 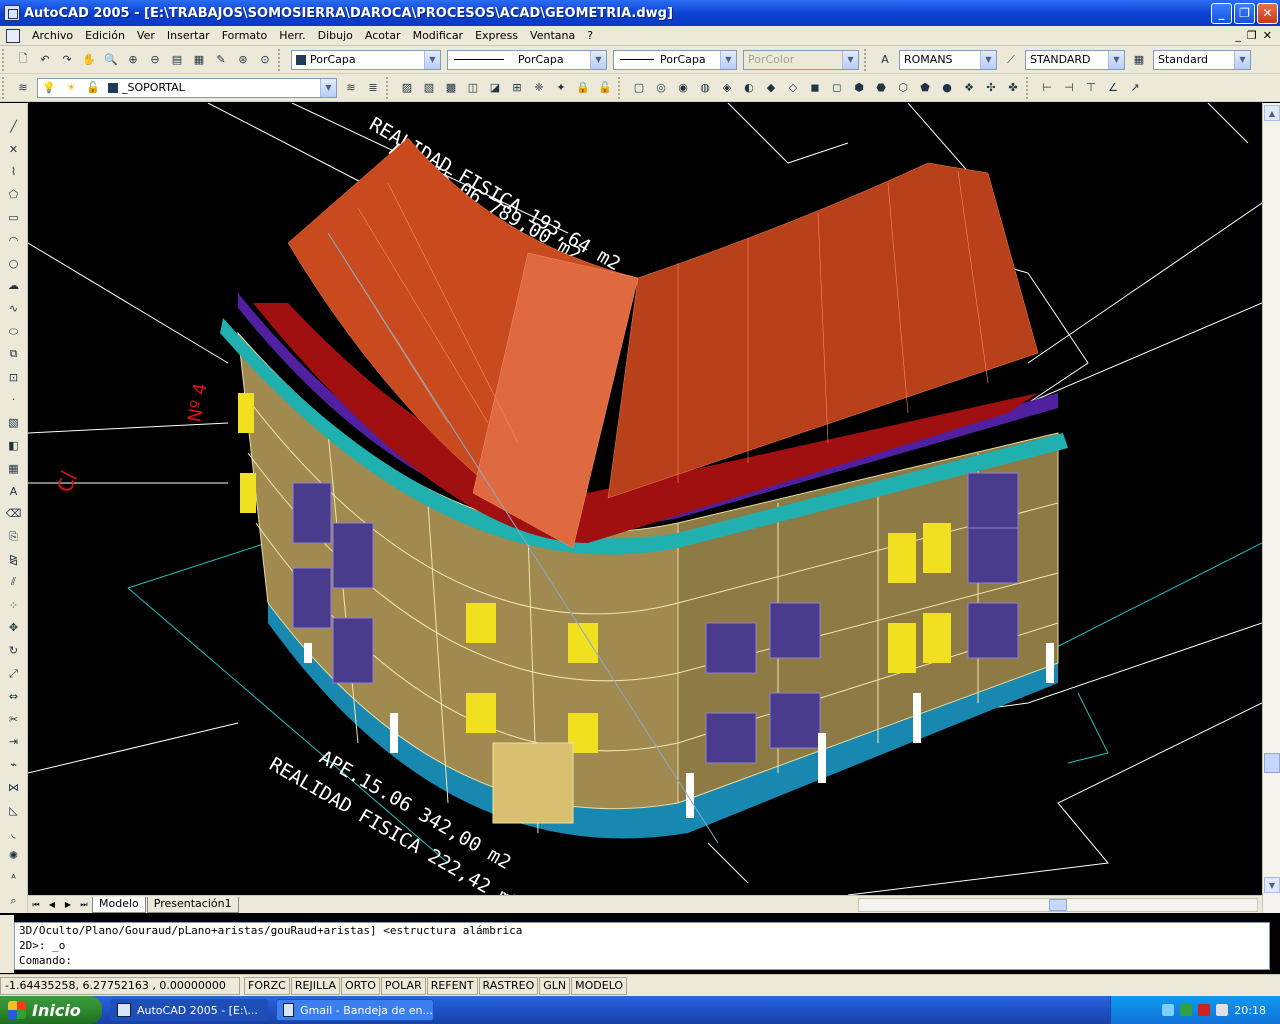 I want to click on box-icon: ▢, so click(x=639, y=88).